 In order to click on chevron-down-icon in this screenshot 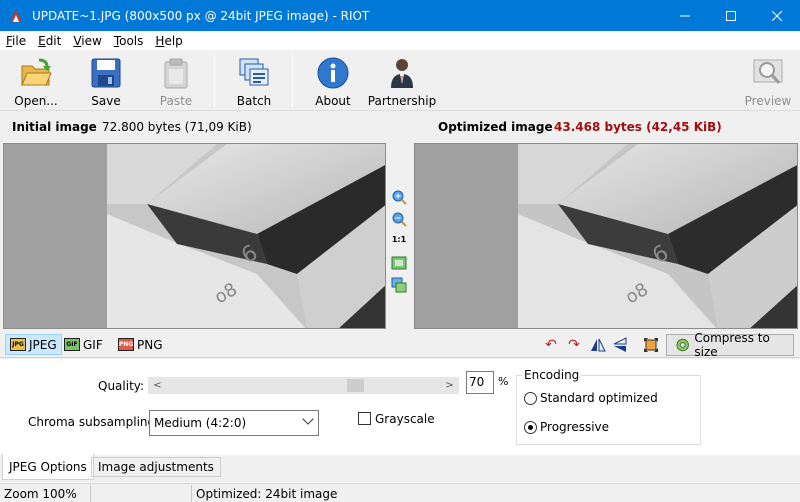, I will do `click(308, 419)`.